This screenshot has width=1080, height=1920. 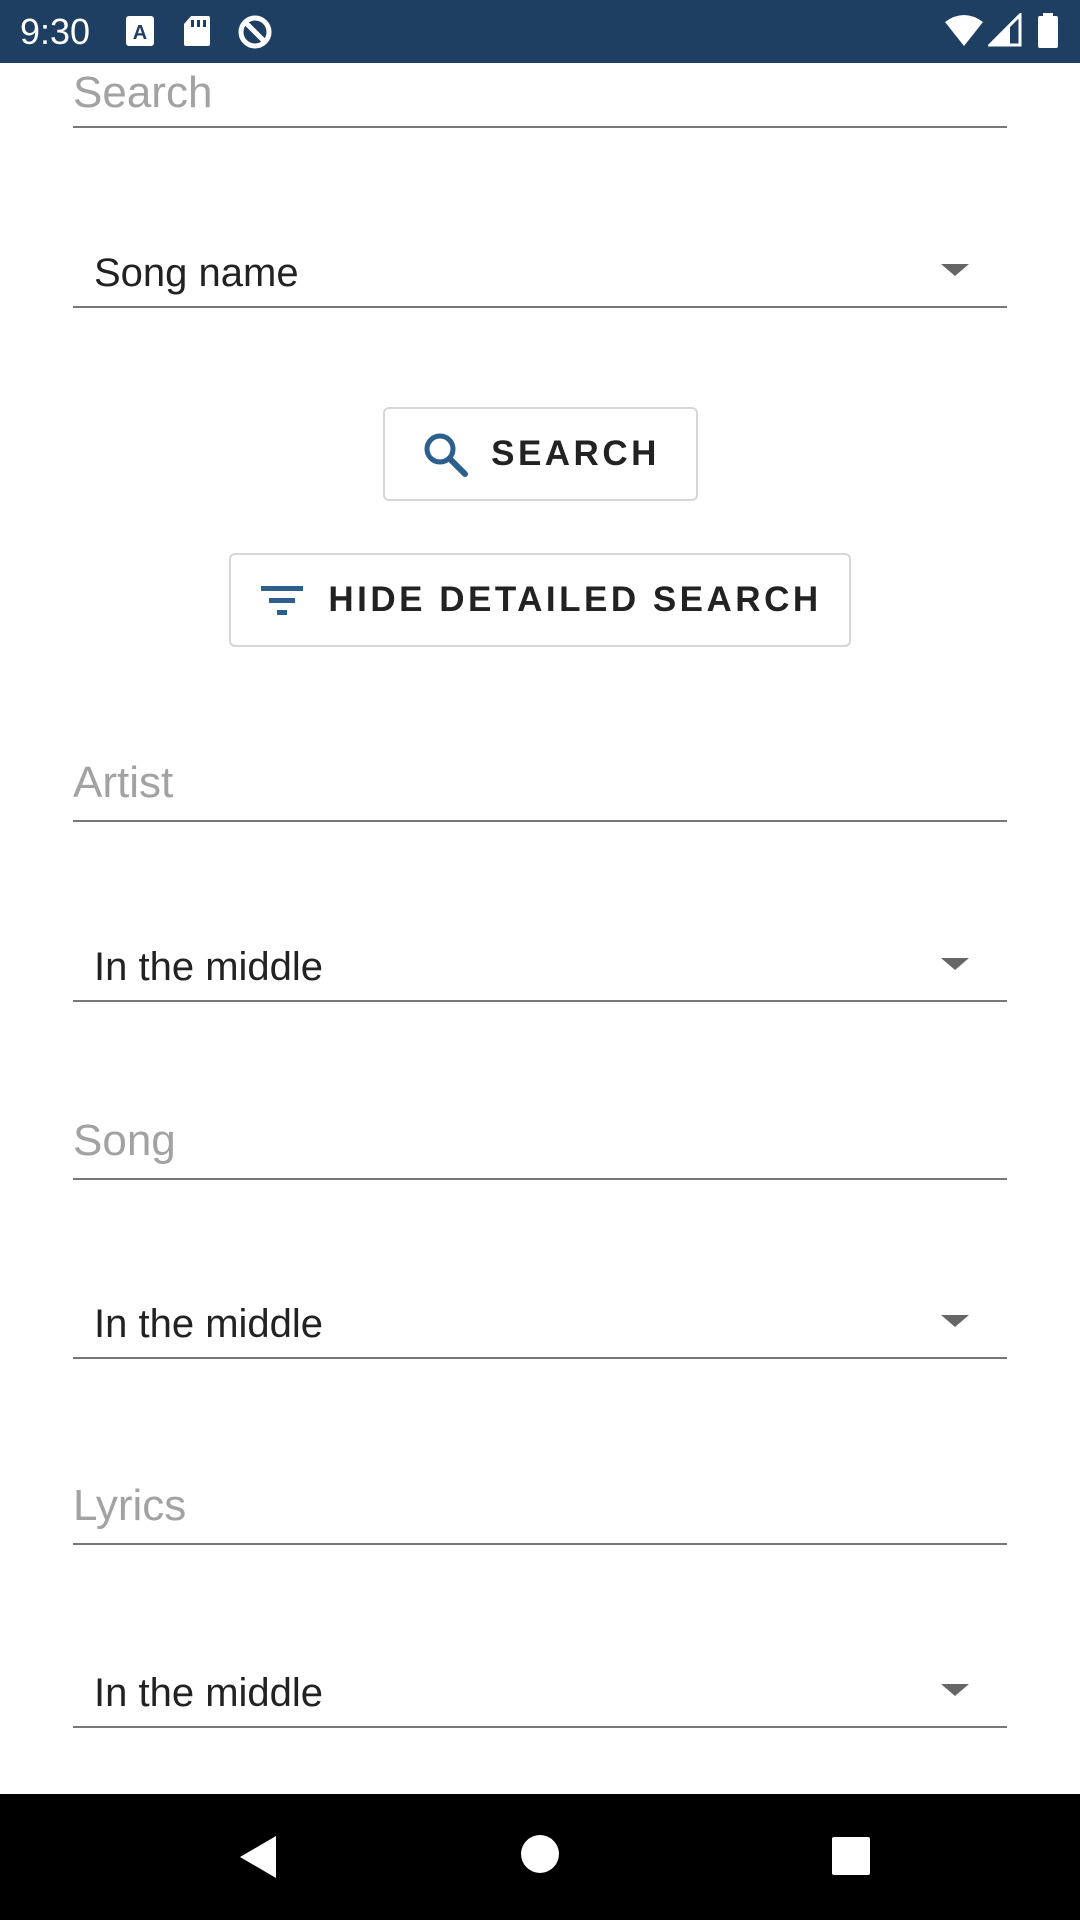 I want to click on artist-field, so click(x=540, y=783).